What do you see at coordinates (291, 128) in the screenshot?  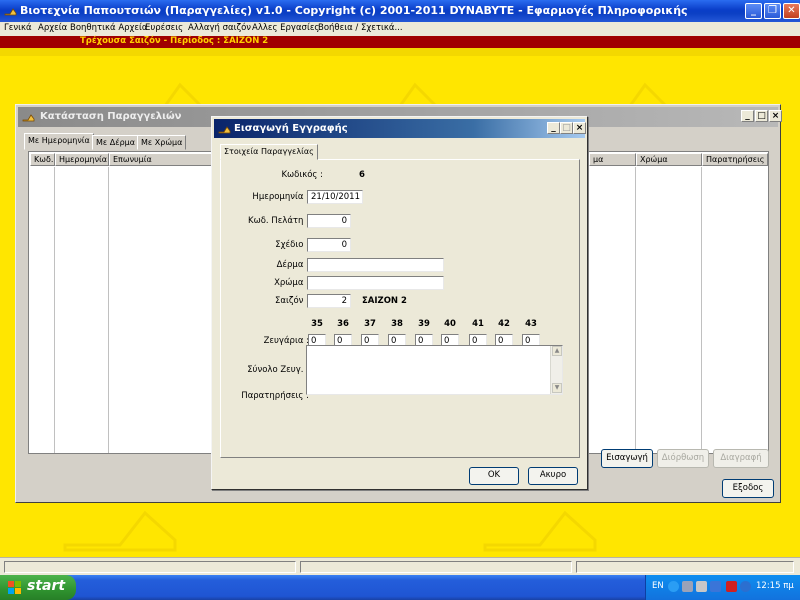 I see `dialog-title: Εισαγωγή Εγγραφής` at bounding box center [291, 128].